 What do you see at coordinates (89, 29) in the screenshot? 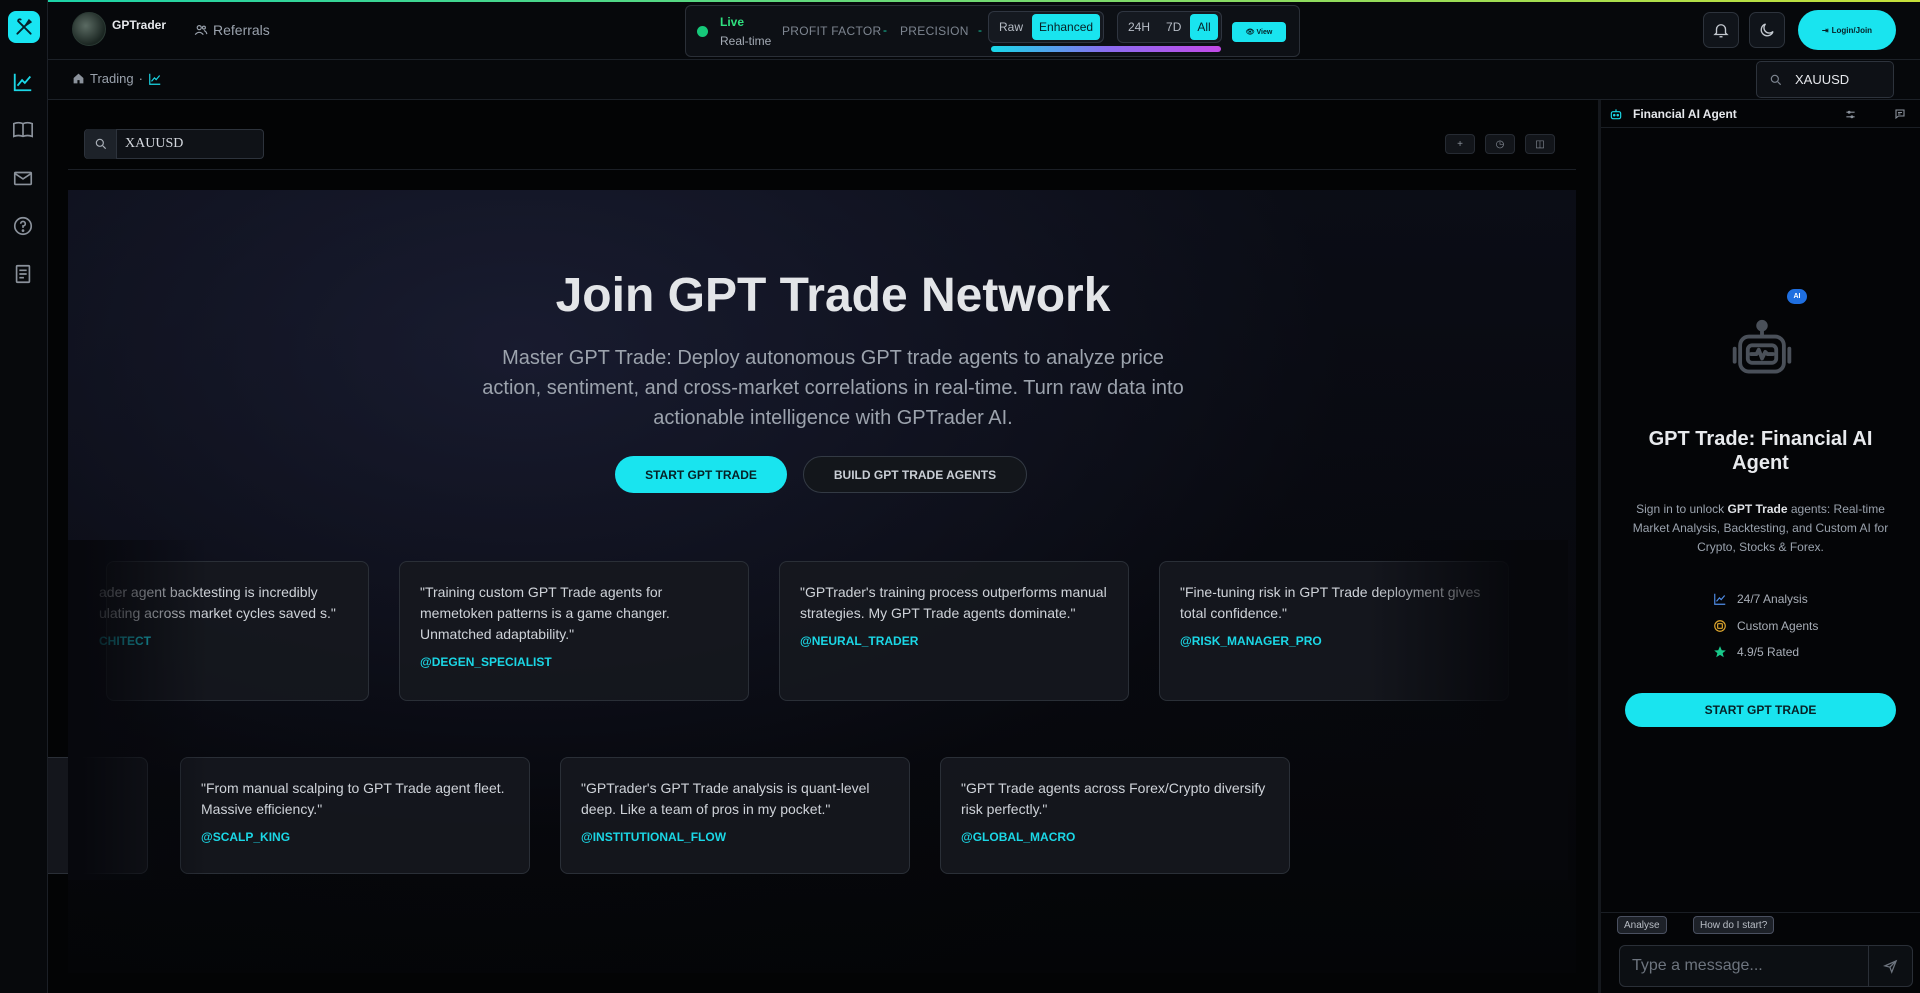
I see `globe-logo-icon` at bounding box center [89, 29].